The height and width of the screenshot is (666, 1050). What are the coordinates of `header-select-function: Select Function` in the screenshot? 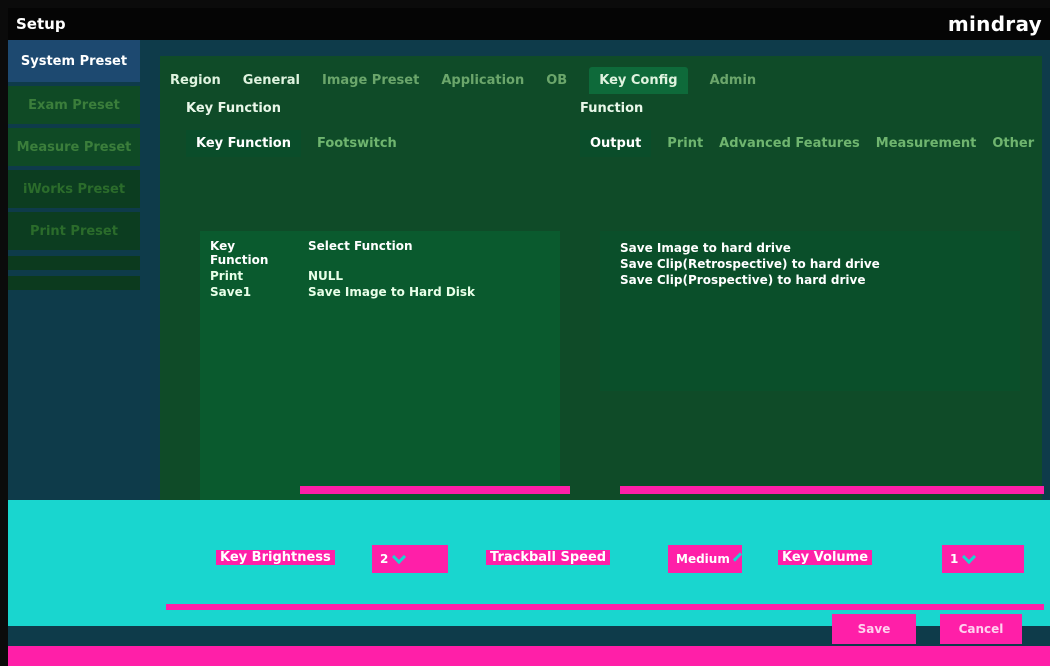 It's located at (360, 246).